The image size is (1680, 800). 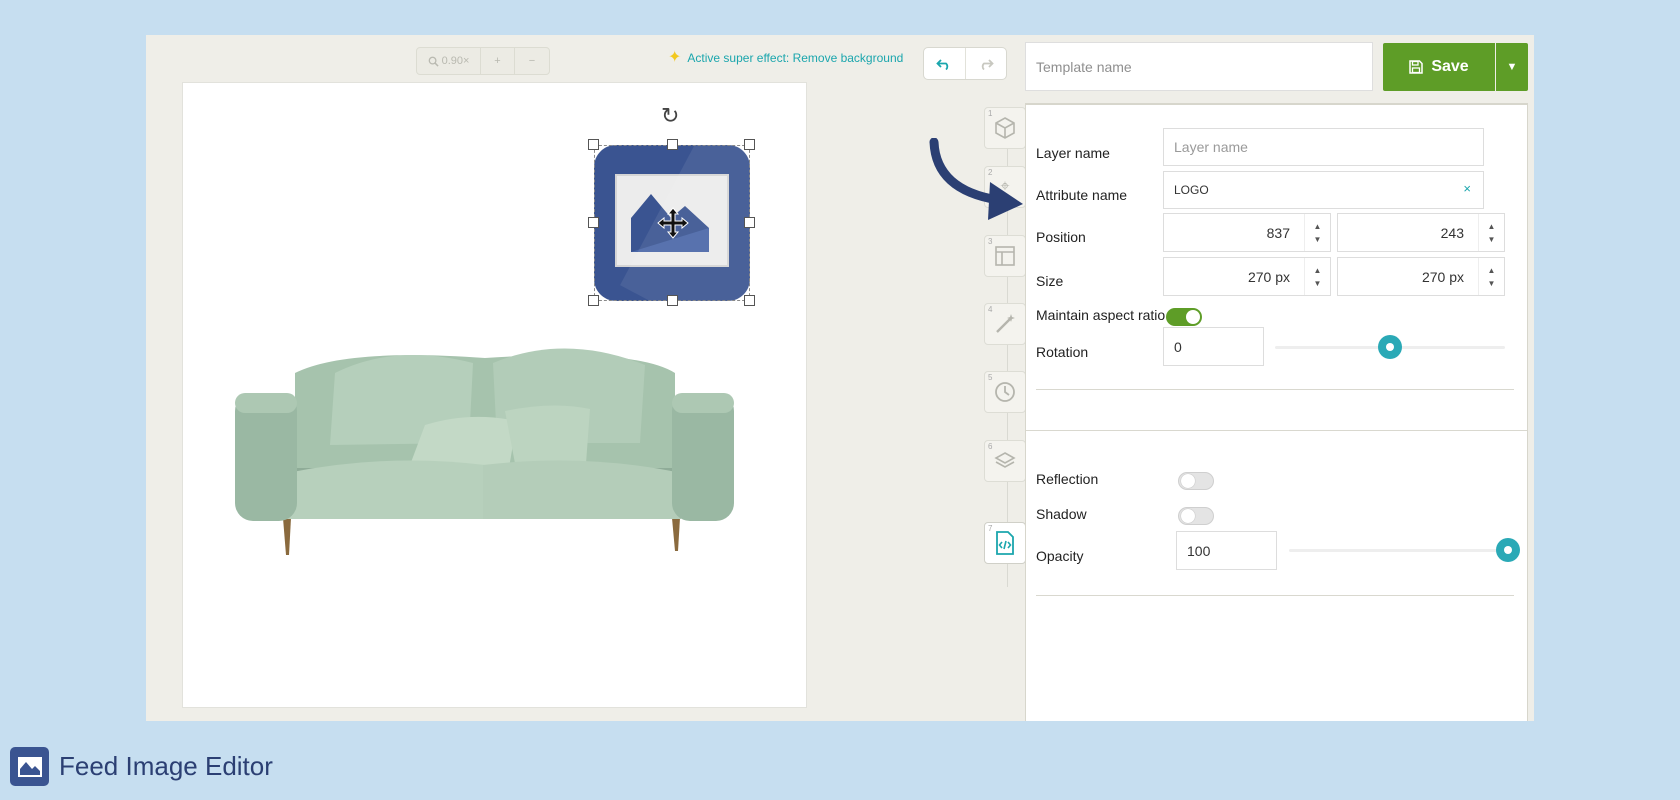 What do you see at coordinates (1247, 232) in the screenshot?
I see `position-x-input: 837 ▲ ▼` at bounding box center [1247, 232].